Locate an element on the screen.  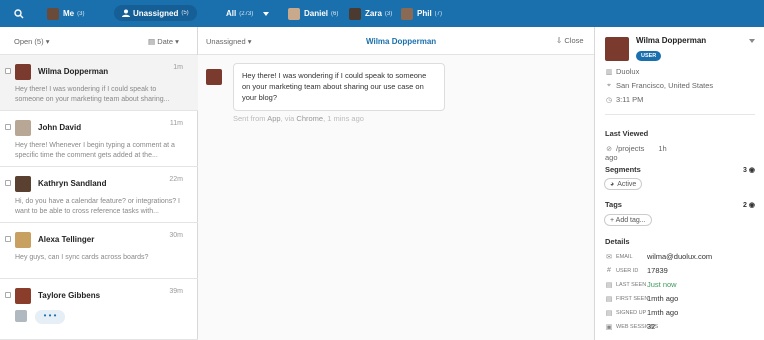
detail-label: ▤ LAST SEEN is located at coordinates (626, 285).